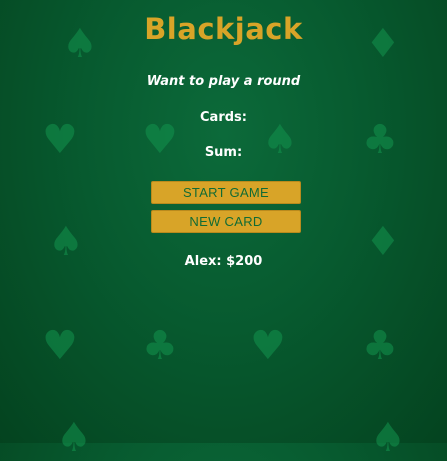 The height and width of the screenshot is (461, 447). What do you see at coordinates (223, 261) in the screenshot?
I see `player-info: Alex: $200` at bounding box center [223, 261].